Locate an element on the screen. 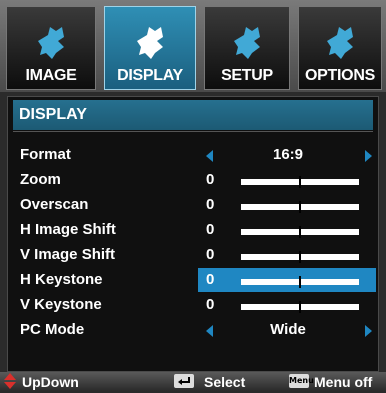  menu-row-pc-mode: PC Mode Wide is located at coordinates (193, 330).